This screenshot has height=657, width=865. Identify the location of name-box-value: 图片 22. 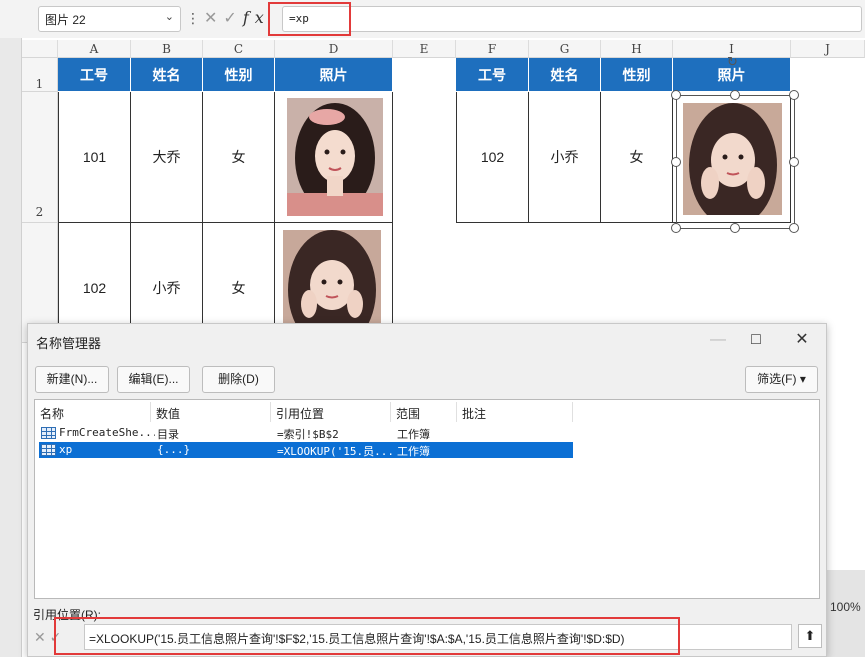
(65, 20).